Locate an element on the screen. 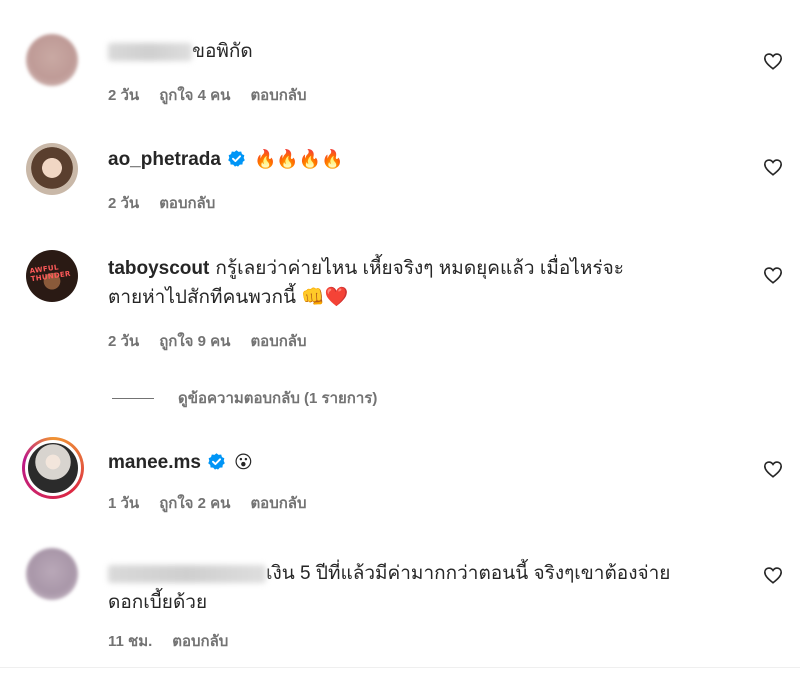 The height and width of the screenshot is (677, 800). comment-meta: 2 วัน ถูกใจ 4 คน ตอบกลับ is located at coordinates (207, 95).